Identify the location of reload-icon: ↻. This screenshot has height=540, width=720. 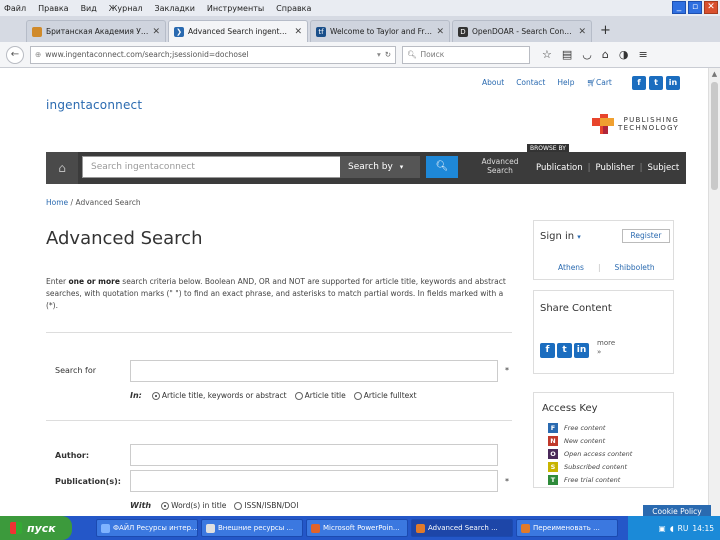
(388, 54).